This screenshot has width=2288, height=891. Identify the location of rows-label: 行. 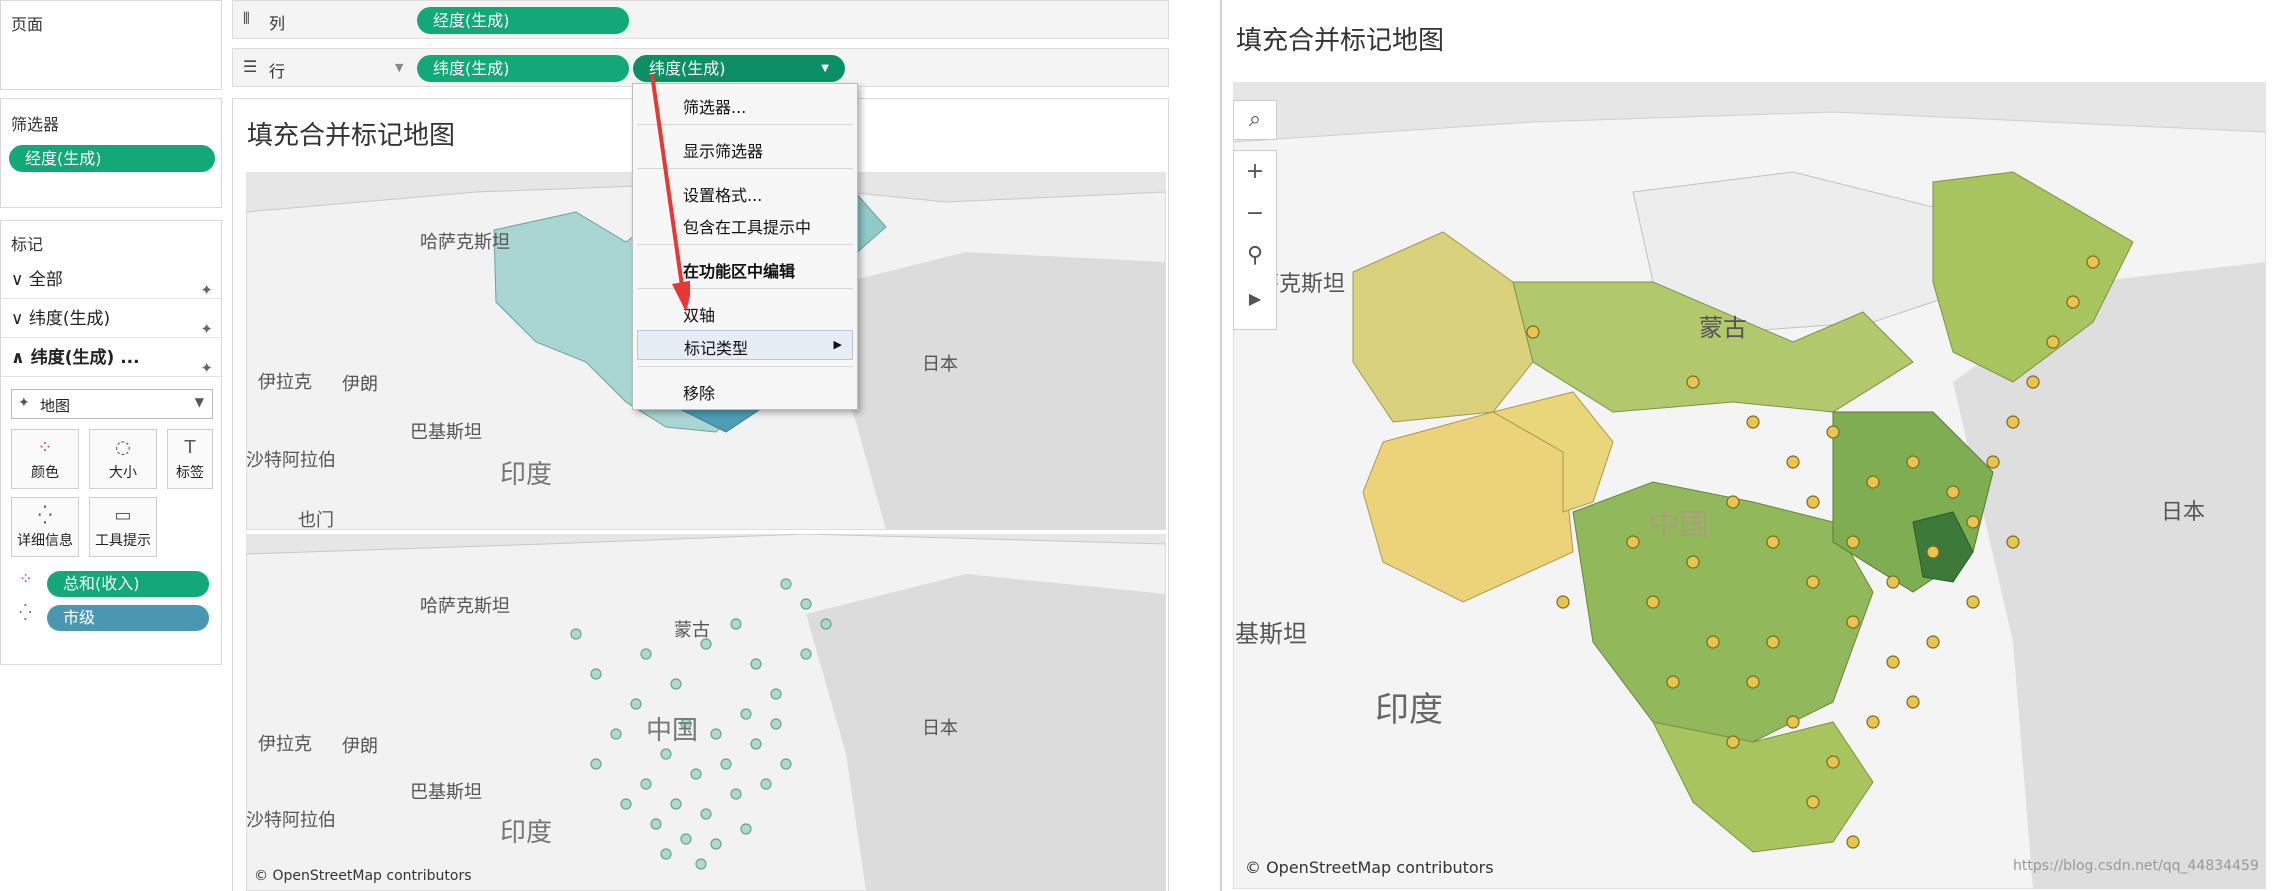
(277, 71).